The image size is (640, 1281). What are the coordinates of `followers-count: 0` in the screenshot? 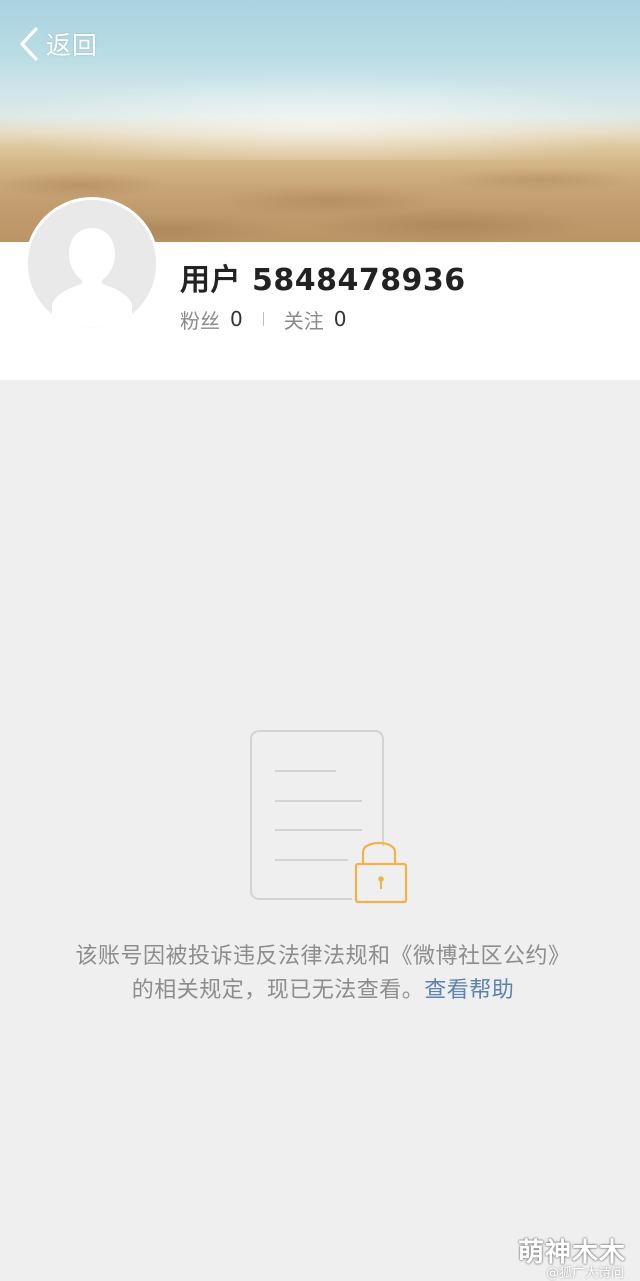 It's located at (236, 319).